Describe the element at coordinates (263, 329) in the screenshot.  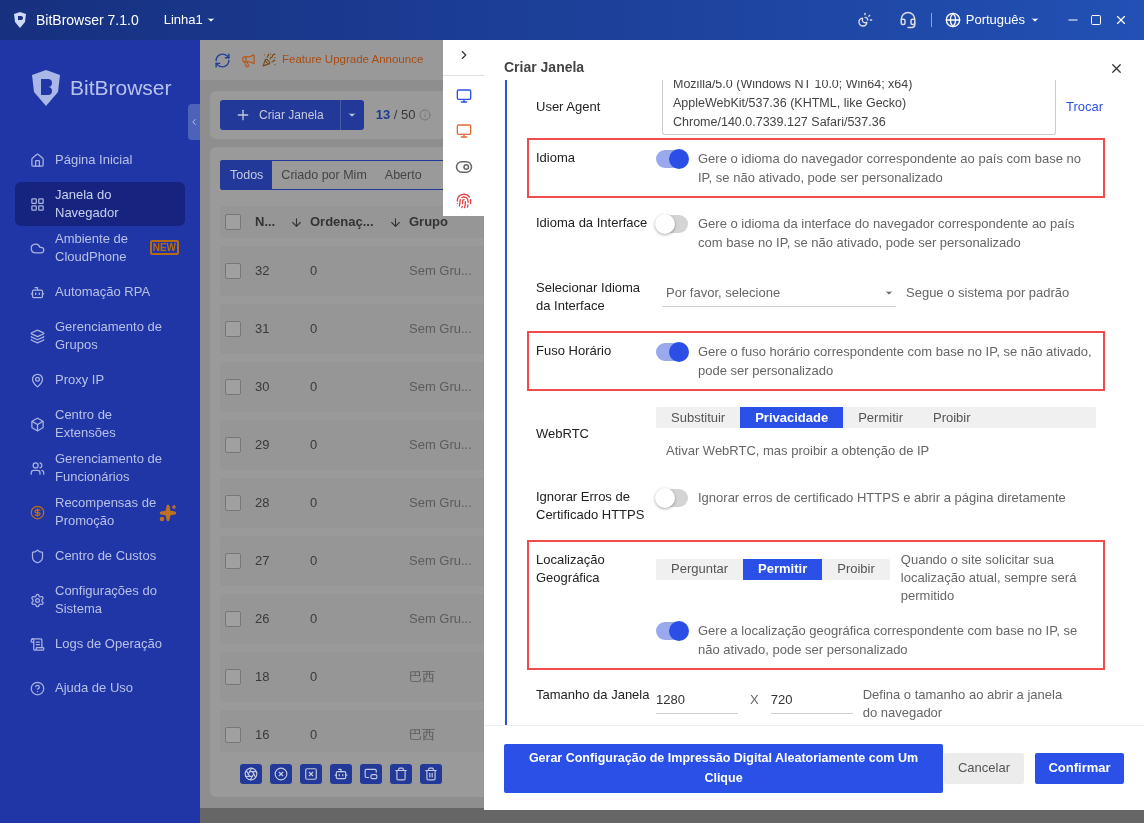
I see `table-cell-text: 31` at that location.